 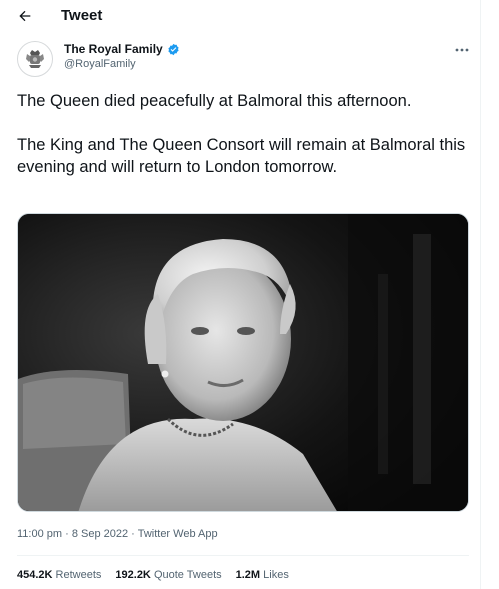 I want to click on avatar, so click(x=35, y=59).